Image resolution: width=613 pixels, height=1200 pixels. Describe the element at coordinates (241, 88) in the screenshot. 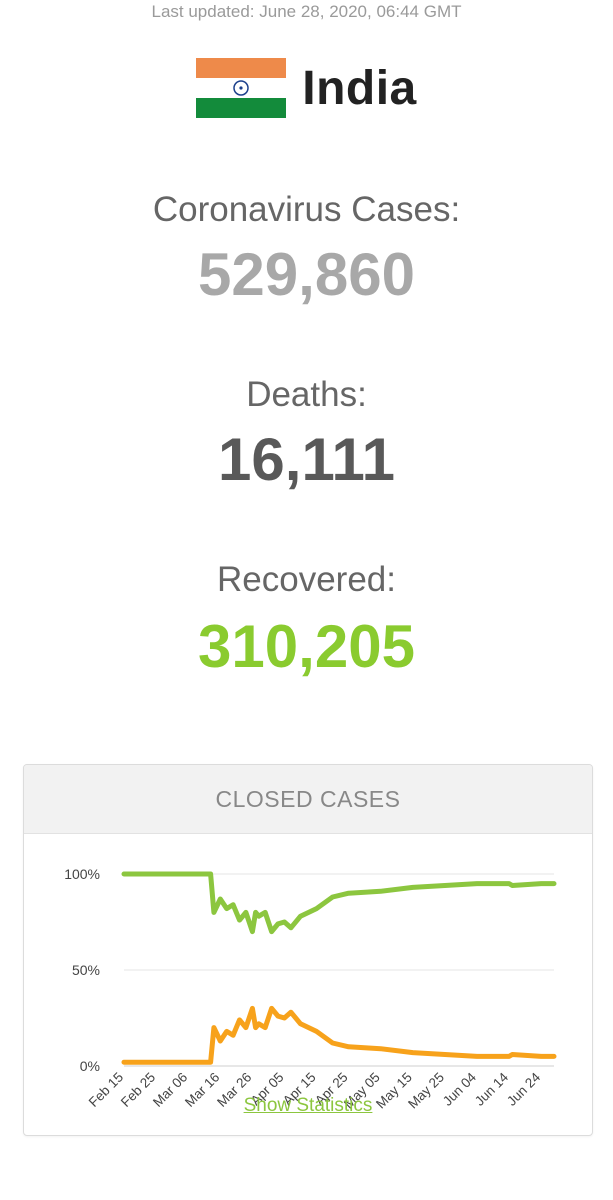

I see `india-flag-icon` at that location.